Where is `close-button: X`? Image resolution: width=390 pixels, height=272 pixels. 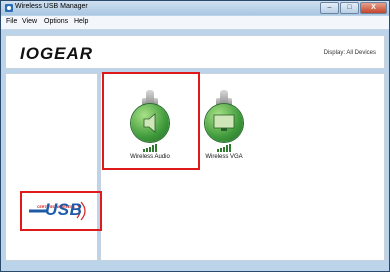
close-button: X is located at coordinates (373, 8).